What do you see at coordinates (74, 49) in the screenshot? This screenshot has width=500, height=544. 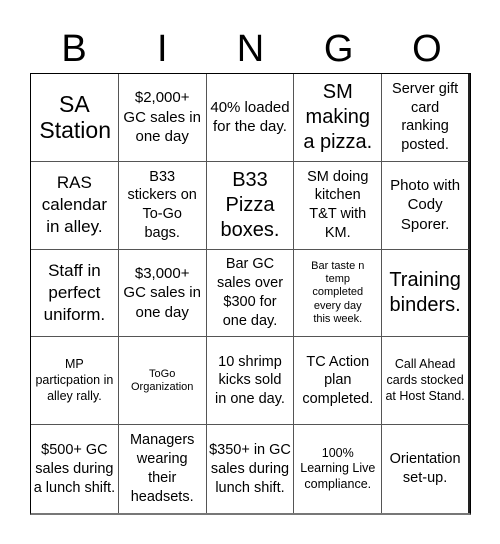 I see `header-letter-b: B` at bounding box center [74, 49].